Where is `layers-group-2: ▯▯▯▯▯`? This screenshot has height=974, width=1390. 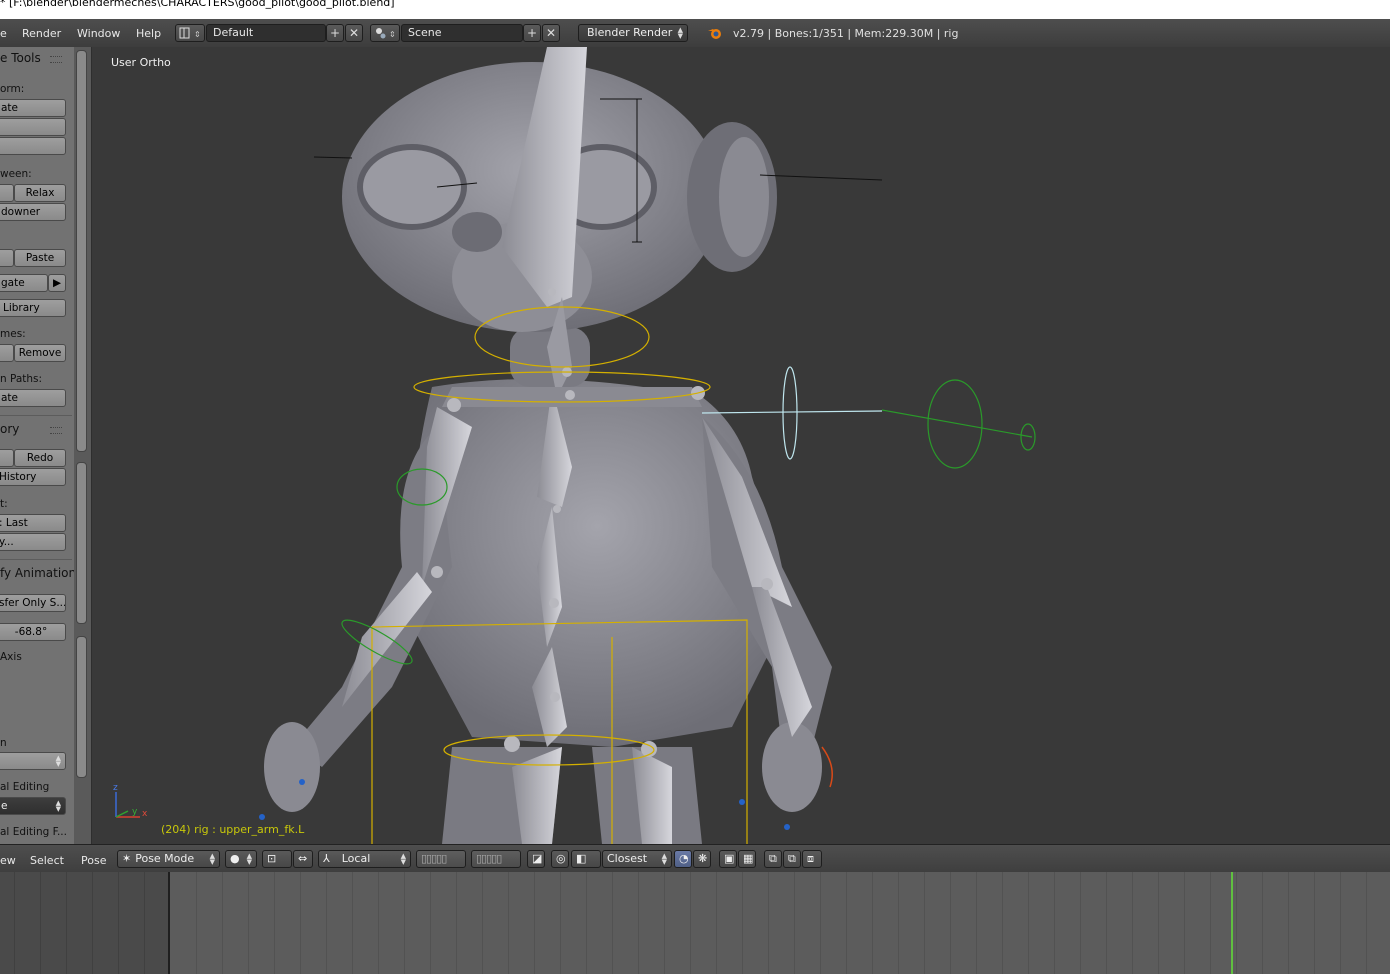 layers-group-2: ▯▯▯▯▯ is located at coordinates (496, 859).